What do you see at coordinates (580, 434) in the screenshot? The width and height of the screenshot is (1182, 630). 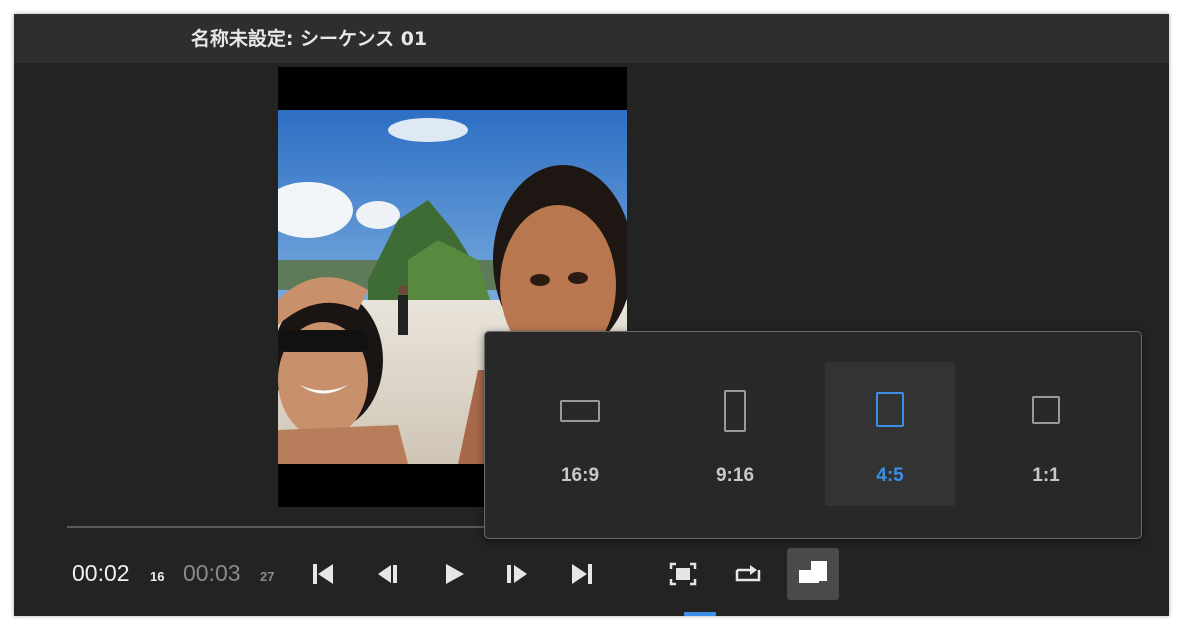 I see `aspect-option-16-9: 16:9` at bounding box center [580, 434].